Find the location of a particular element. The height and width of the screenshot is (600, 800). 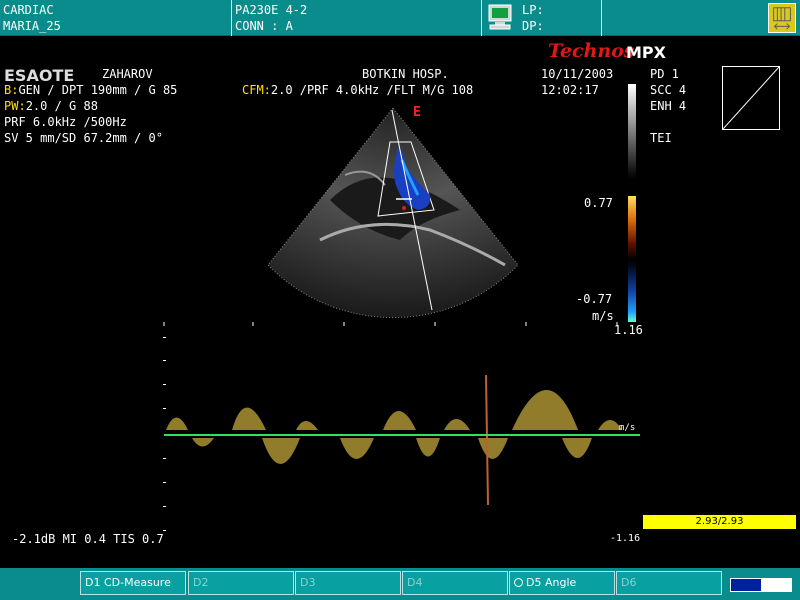

fkey-d6: D6 is located at coordinates (669, 583).